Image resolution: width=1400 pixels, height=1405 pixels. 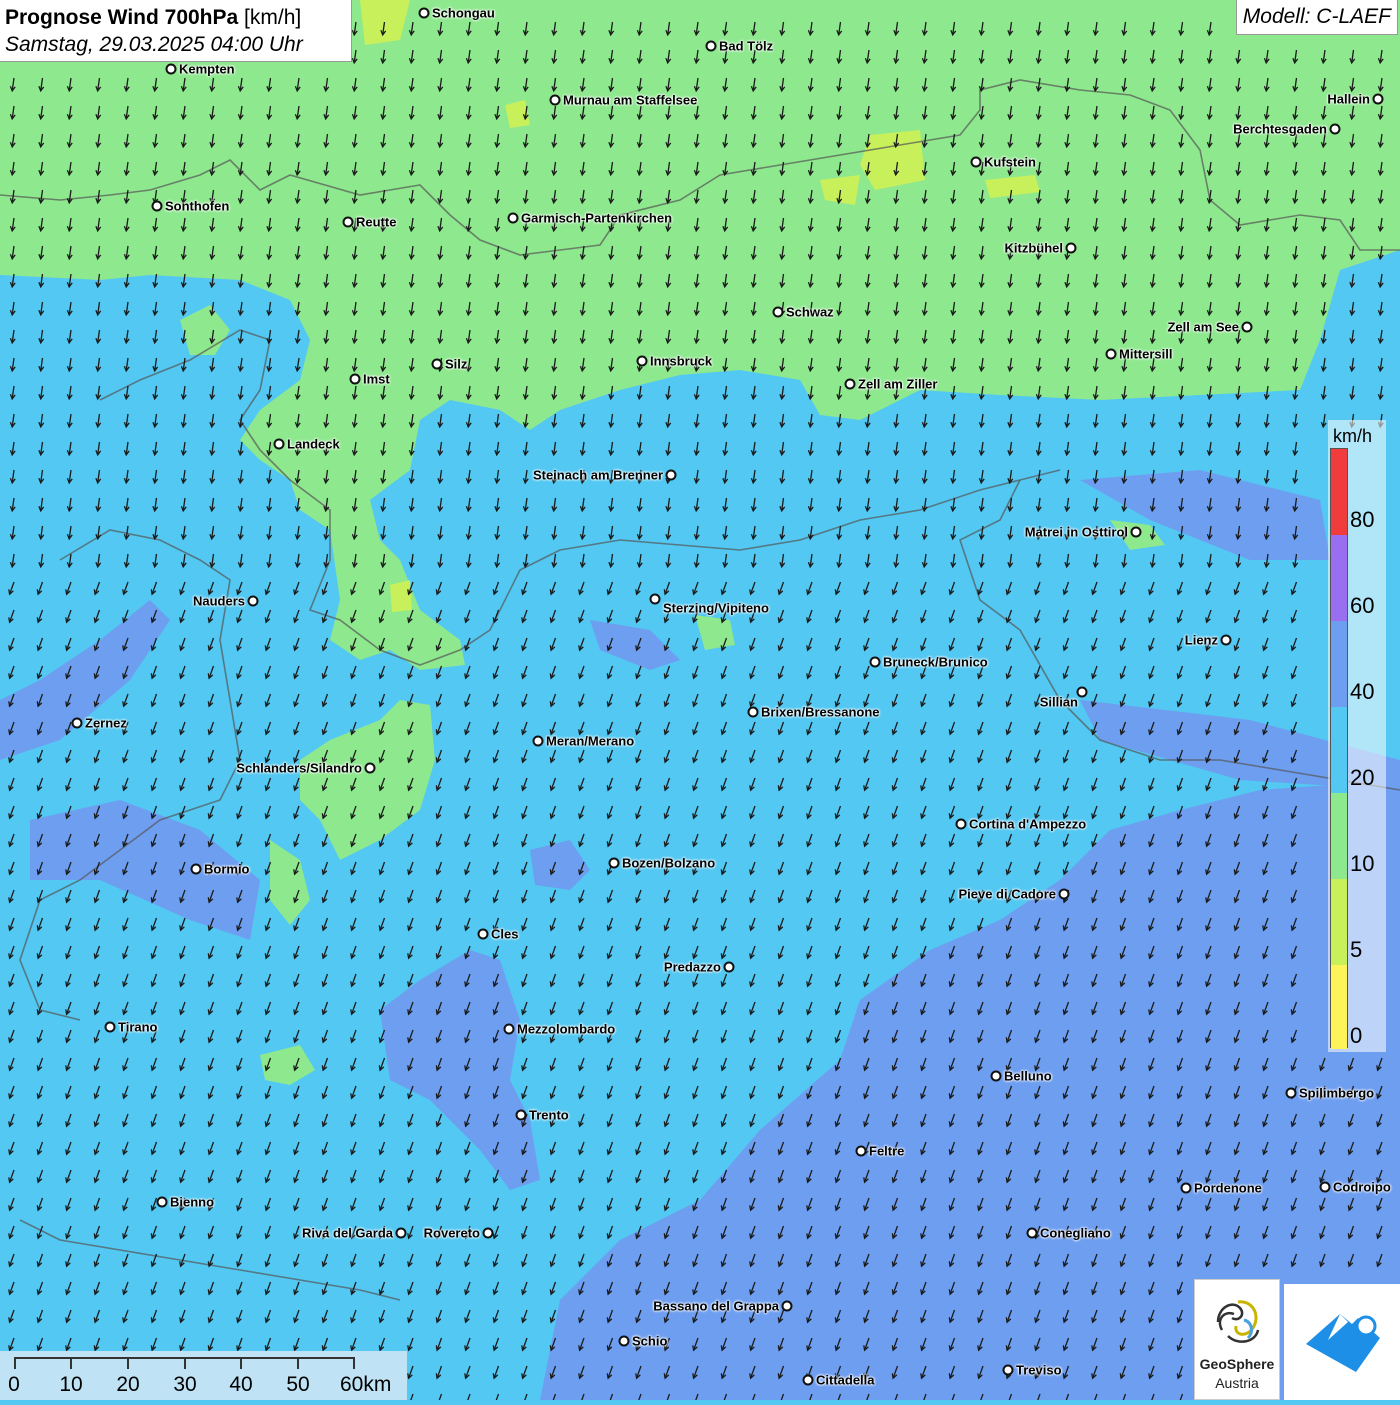 What do you see at coordinates (154, 44) in the screenshot?
I see `forecast-datetime: Samstag, 29.03.2025 04:00 Uhr` at bounding box center [154, 44].